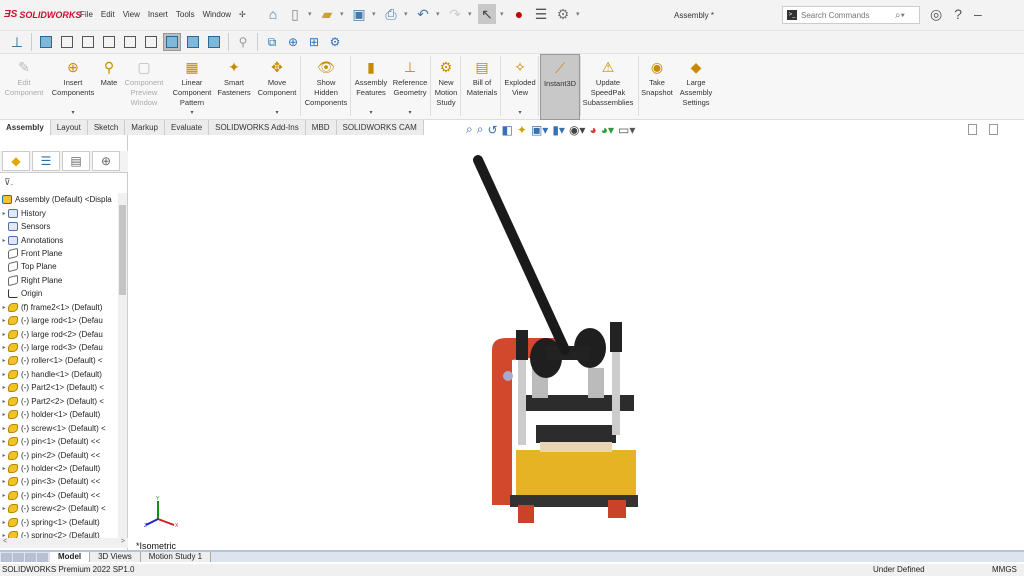  Describe the element at coordinates (86, 14) in the screenshot. I see `menu-file: File` at that location.